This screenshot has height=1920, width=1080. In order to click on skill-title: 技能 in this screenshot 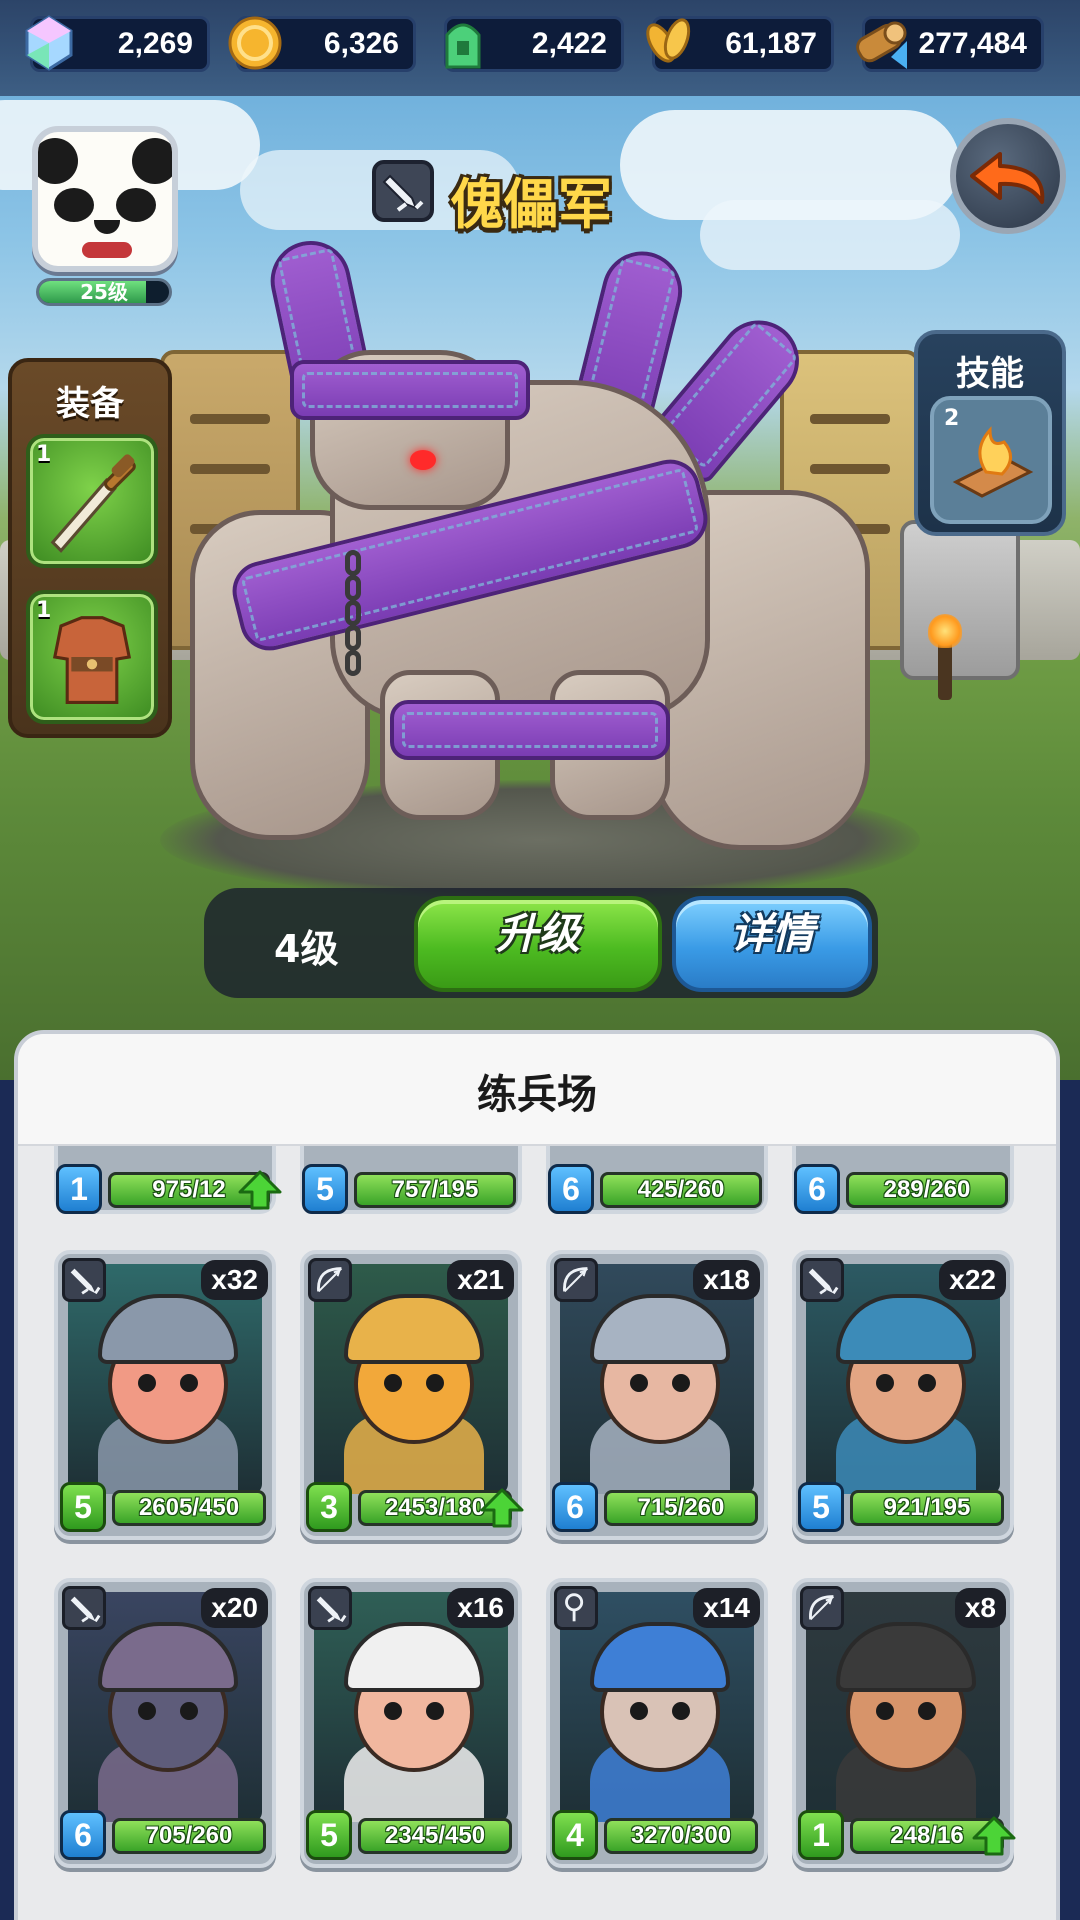, I will do `click(990, 374)`.